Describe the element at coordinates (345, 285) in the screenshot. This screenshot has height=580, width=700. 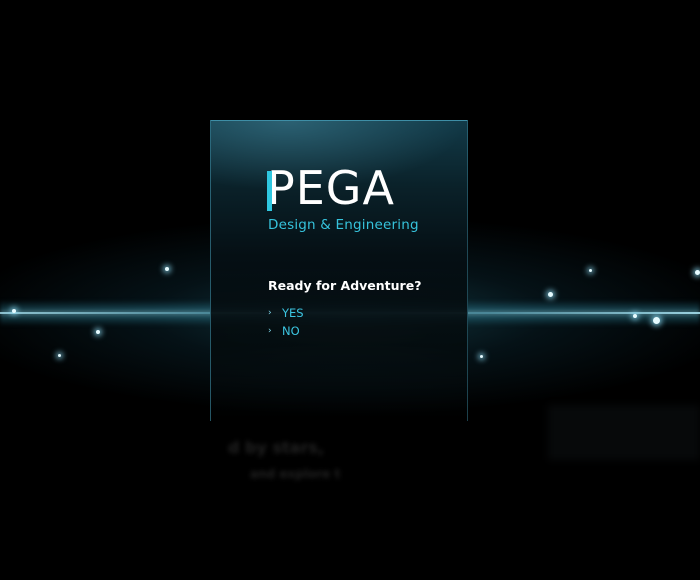
I see `prompt-question: Ready for Adventure?` at that location.